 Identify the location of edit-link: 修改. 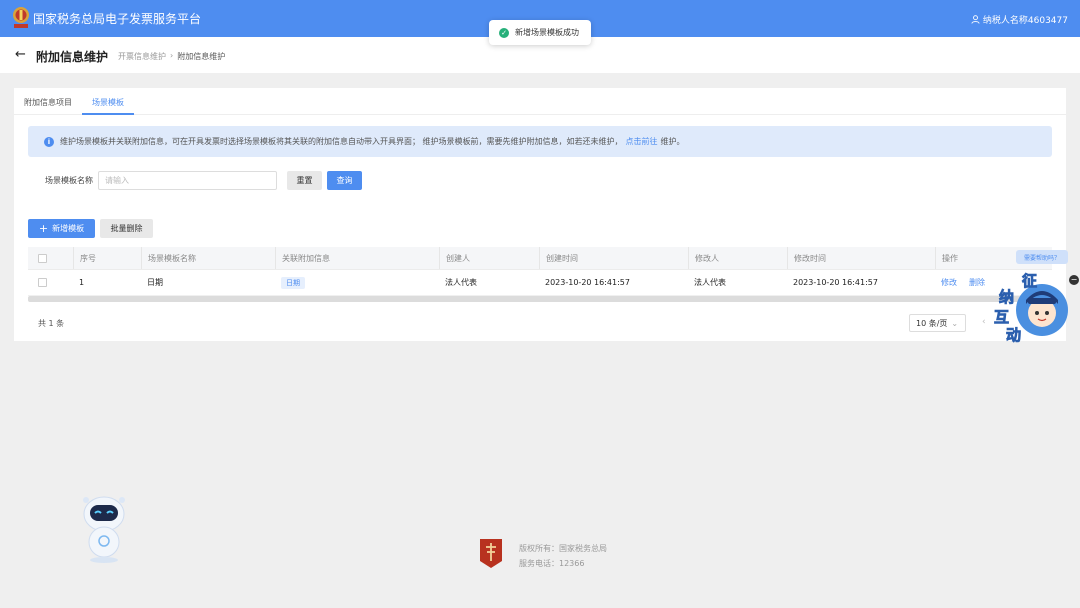
(949, 282).